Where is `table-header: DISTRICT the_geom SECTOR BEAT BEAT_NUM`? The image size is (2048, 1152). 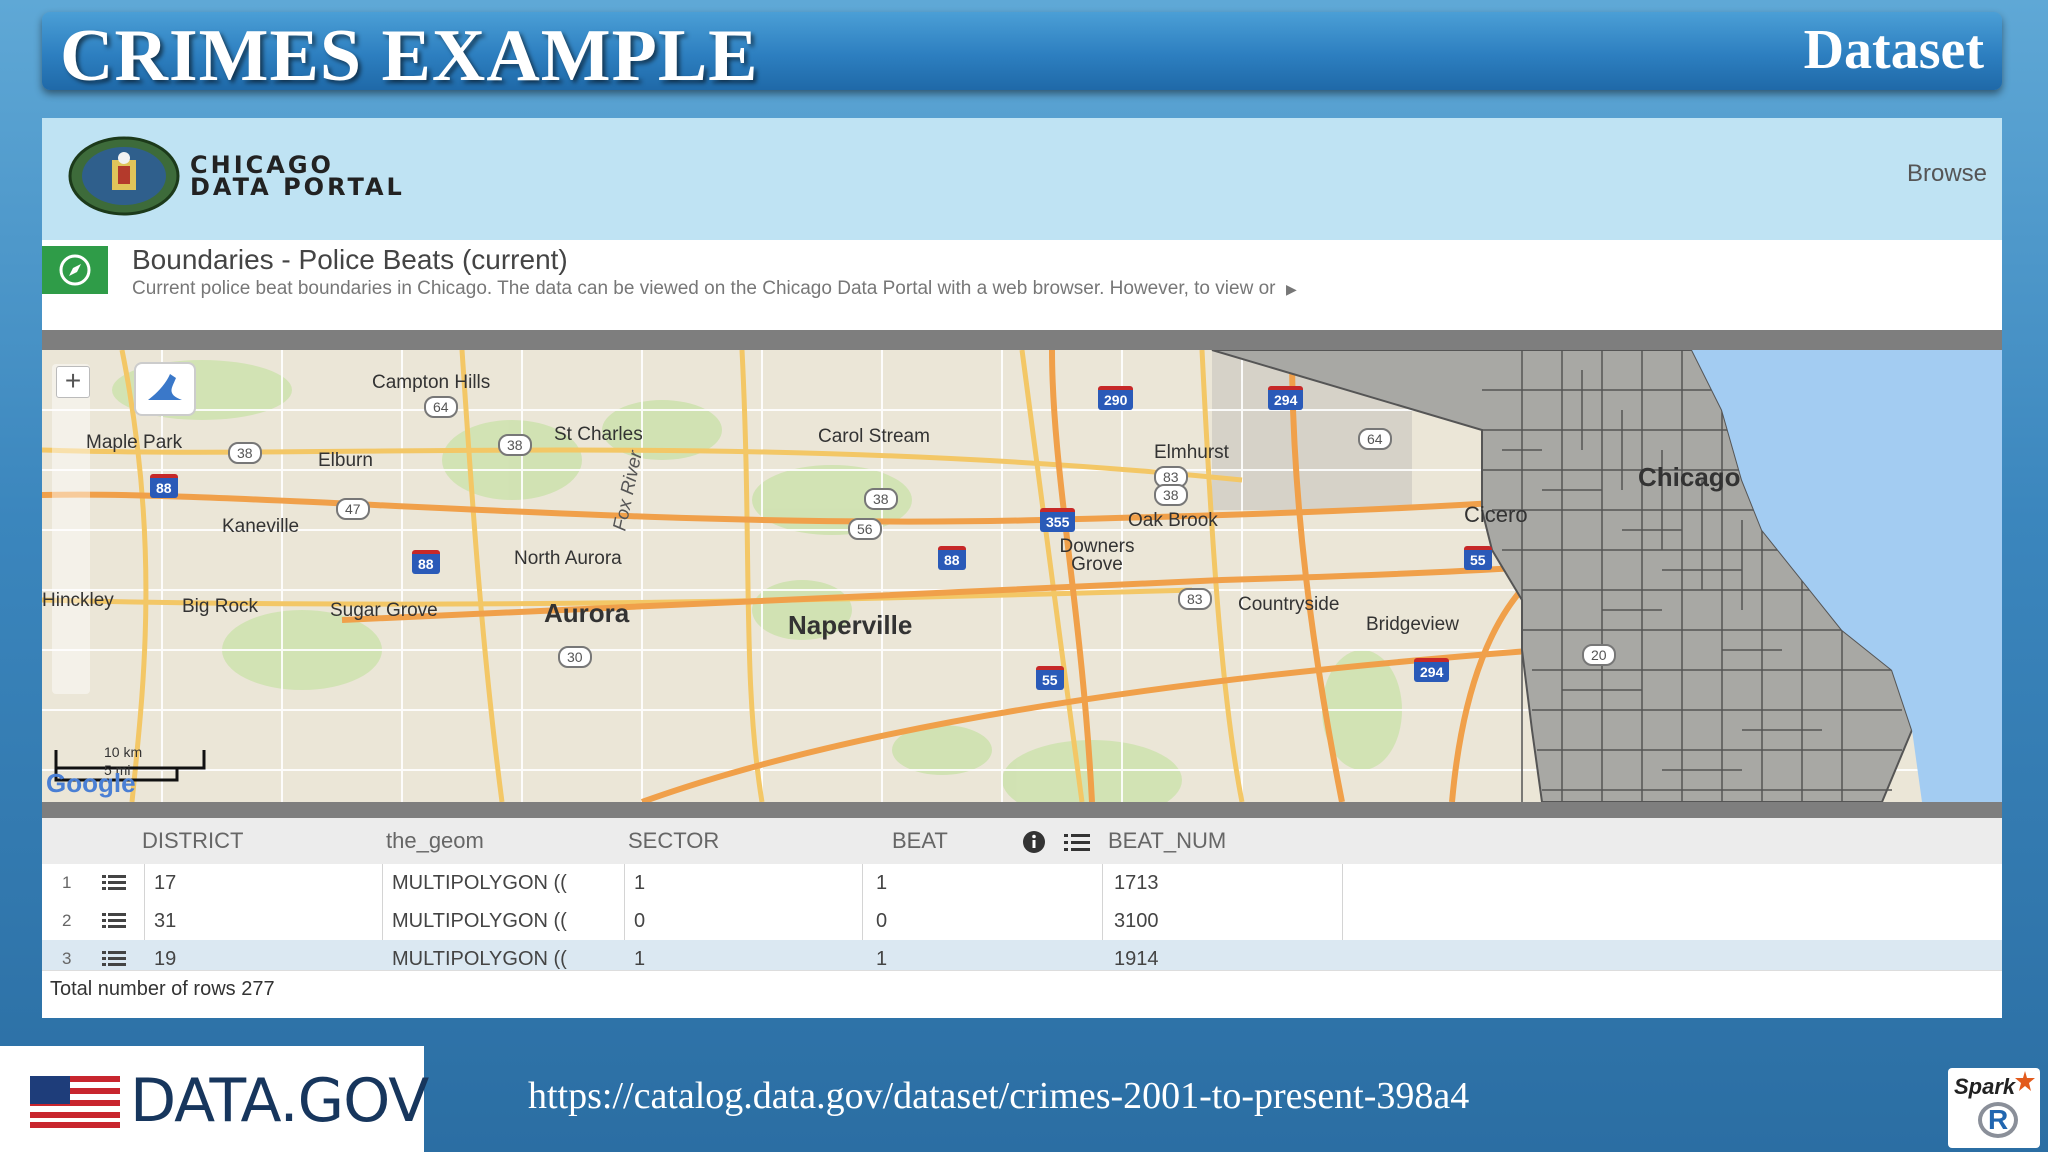
table-header: DISTRICT the_geom SECTOR BEAT BEAT_NUM is located at coordinates (1022, 841).